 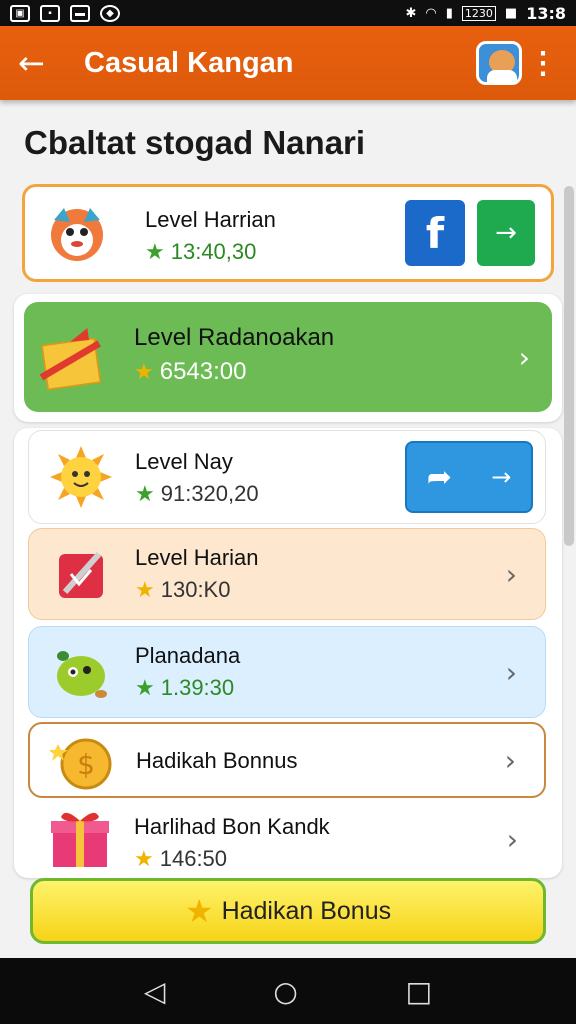 What do you see at coordinates (287, 477) in the screenshot?
I see `level-card-nay: Level Nay ★ 91:320,20 ➦ →` at bounding box center [287, 477].